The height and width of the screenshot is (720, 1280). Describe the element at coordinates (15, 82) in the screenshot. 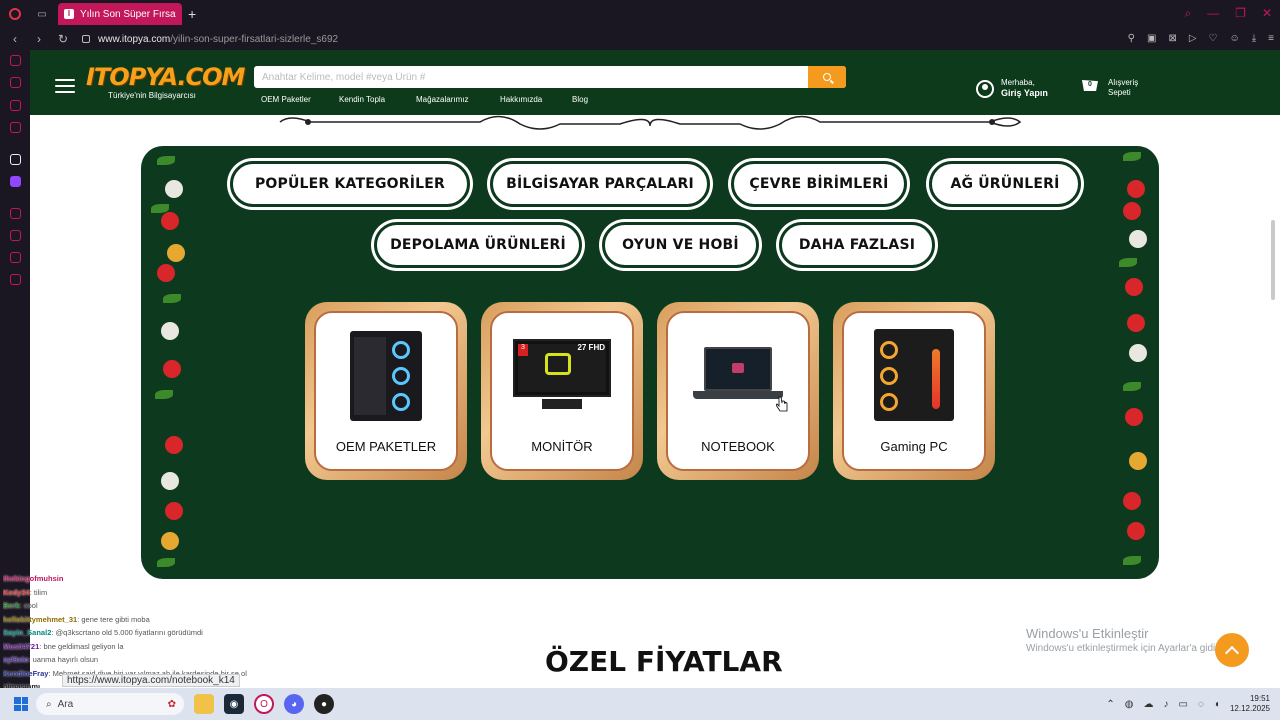

I see `sidebar-shopping-icon` at that location.